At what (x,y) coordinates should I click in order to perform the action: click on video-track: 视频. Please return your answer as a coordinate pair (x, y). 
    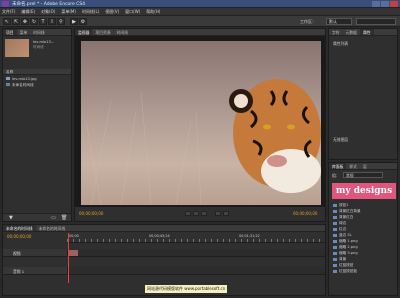
    Looking at the image, I should click on (164, 253).